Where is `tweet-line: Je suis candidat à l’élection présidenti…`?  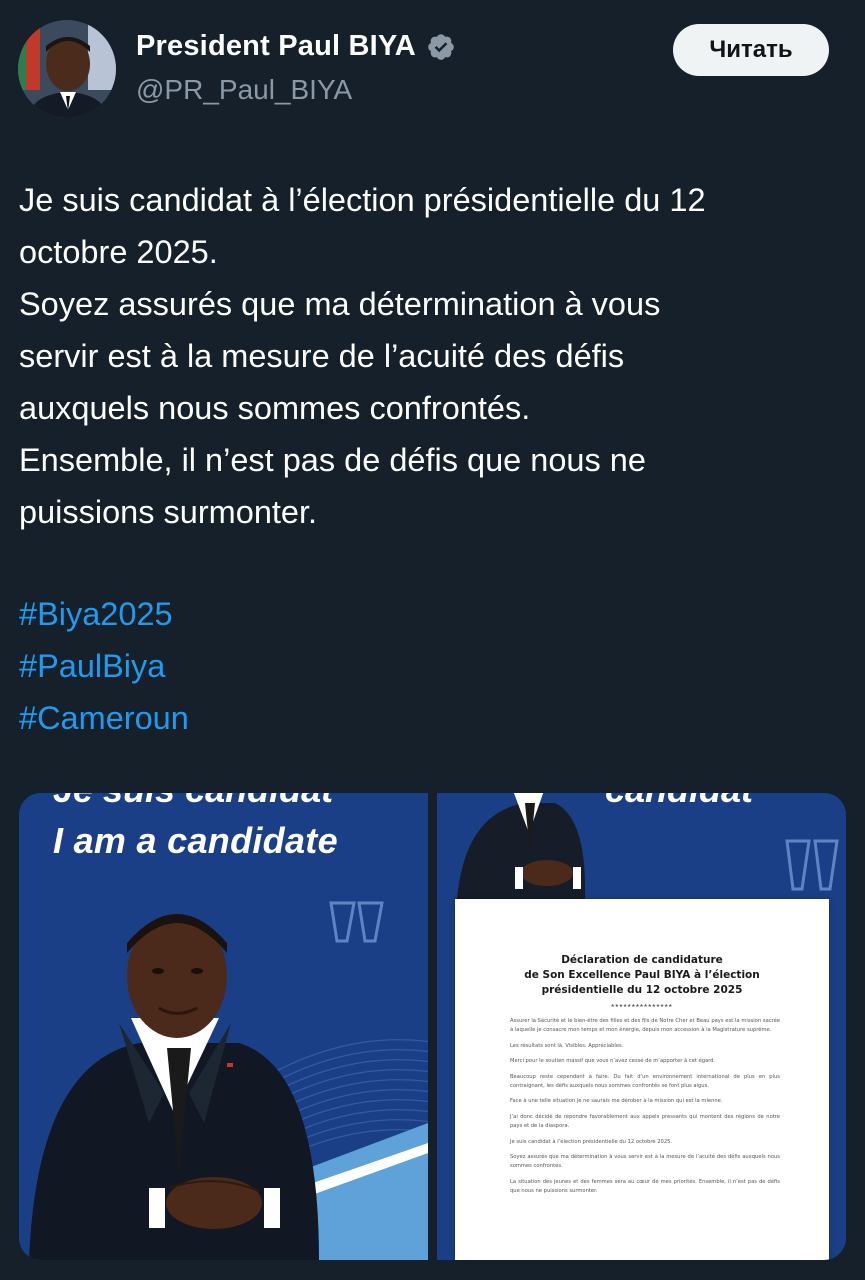 tweet-line: Je suis candidat à l’élection présidenti… is located at coordinates (362, 200).